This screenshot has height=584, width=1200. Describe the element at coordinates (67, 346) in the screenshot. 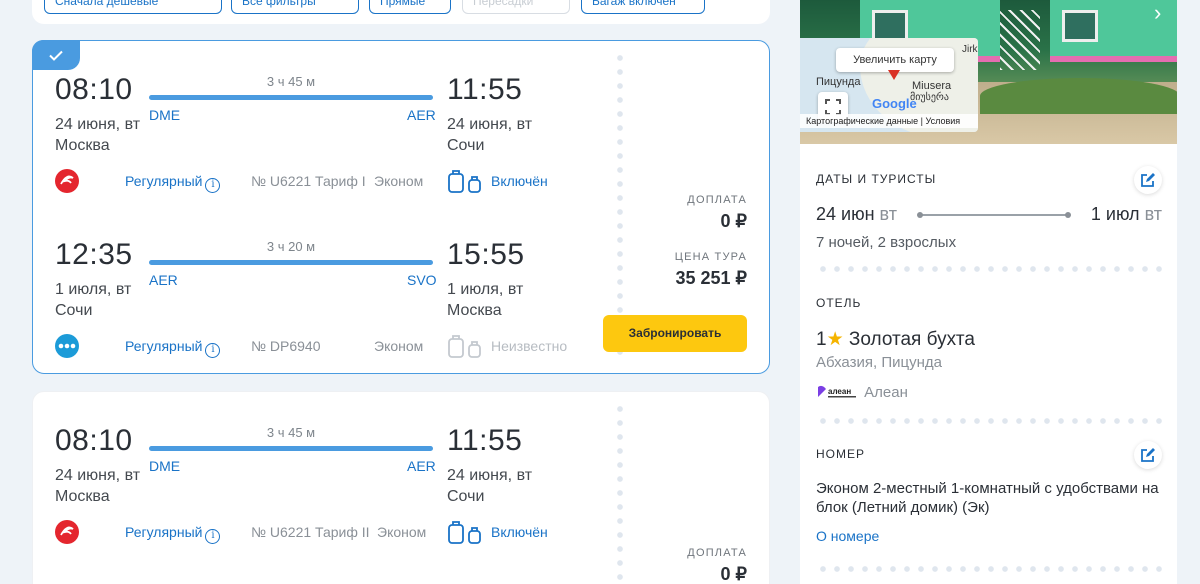

I see `blue-dots-logo` at that location.